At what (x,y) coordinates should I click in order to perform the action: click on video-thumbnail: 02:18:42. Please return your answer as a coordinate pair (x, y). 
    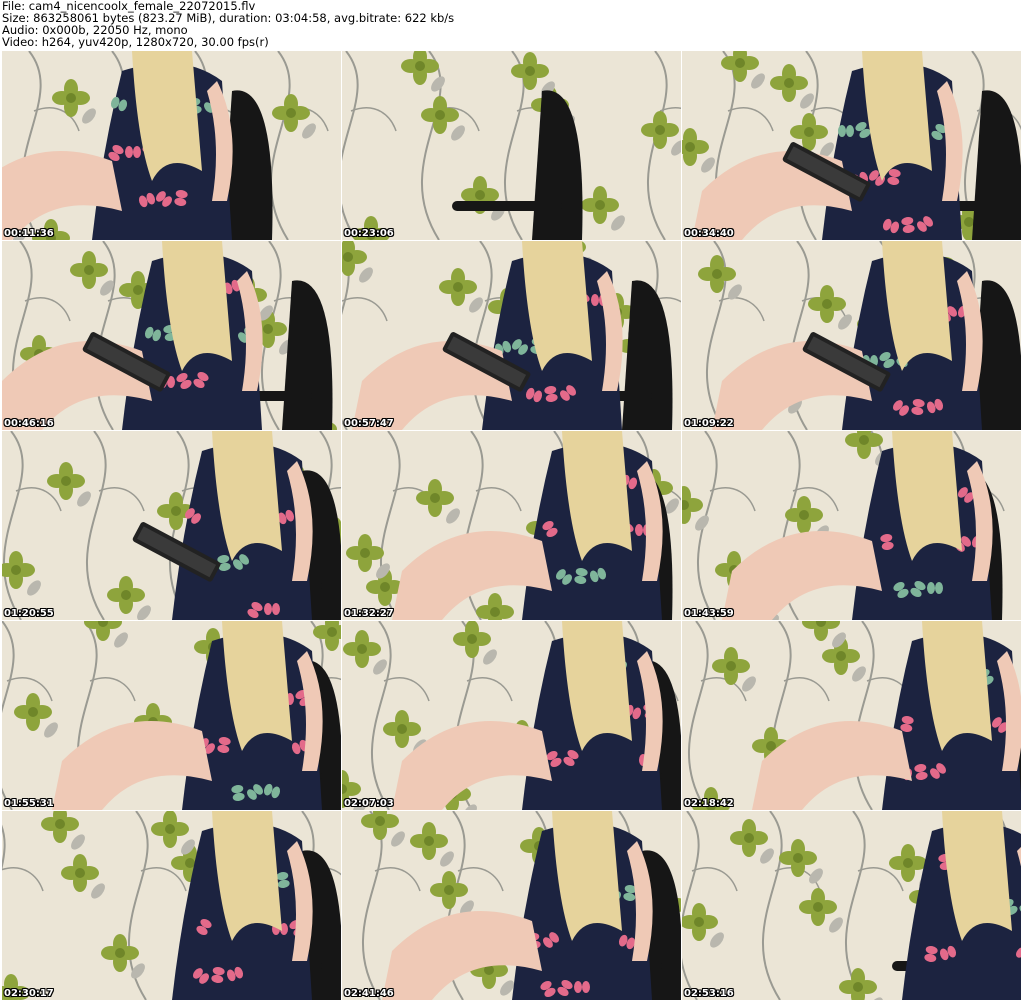
    Looking at the image, I should click on (851, 715).